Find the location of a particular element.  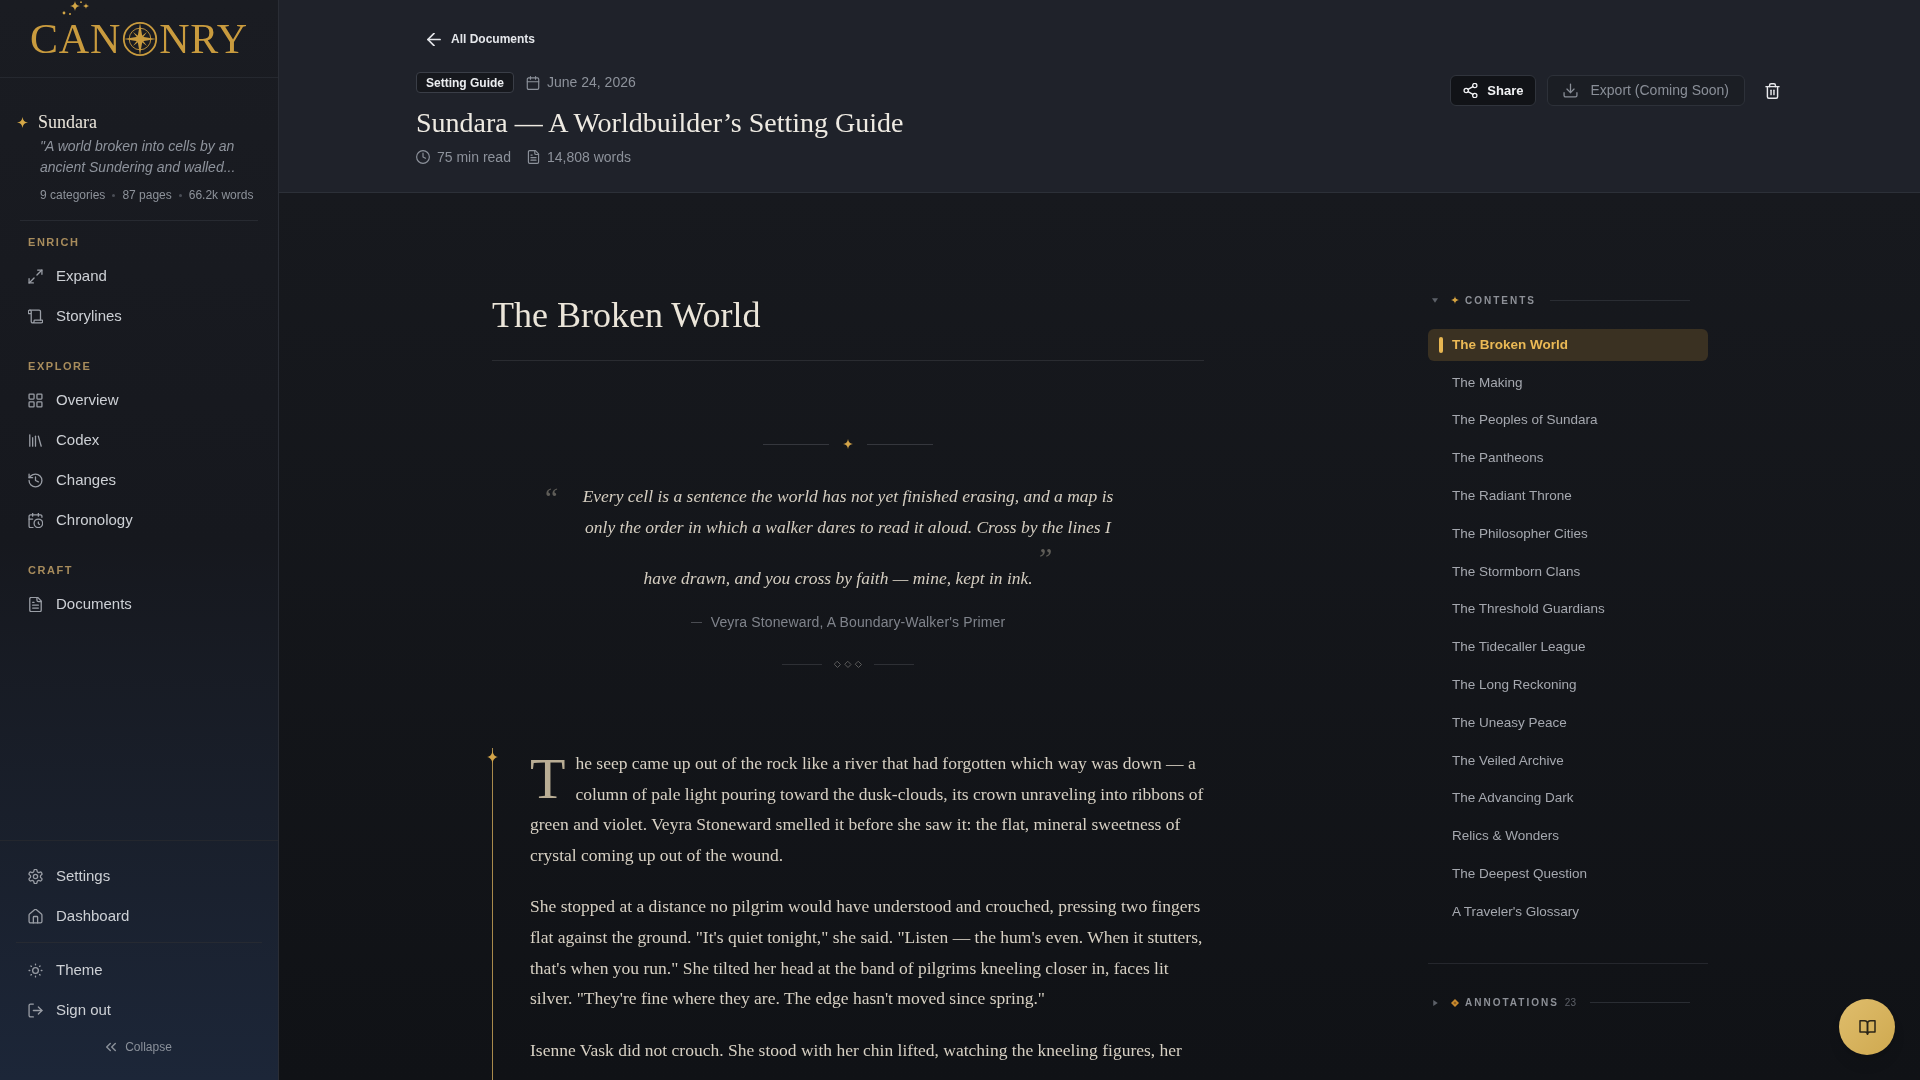

outline-item: A Traveler's Glossary is located at coordinates (1568, 911).